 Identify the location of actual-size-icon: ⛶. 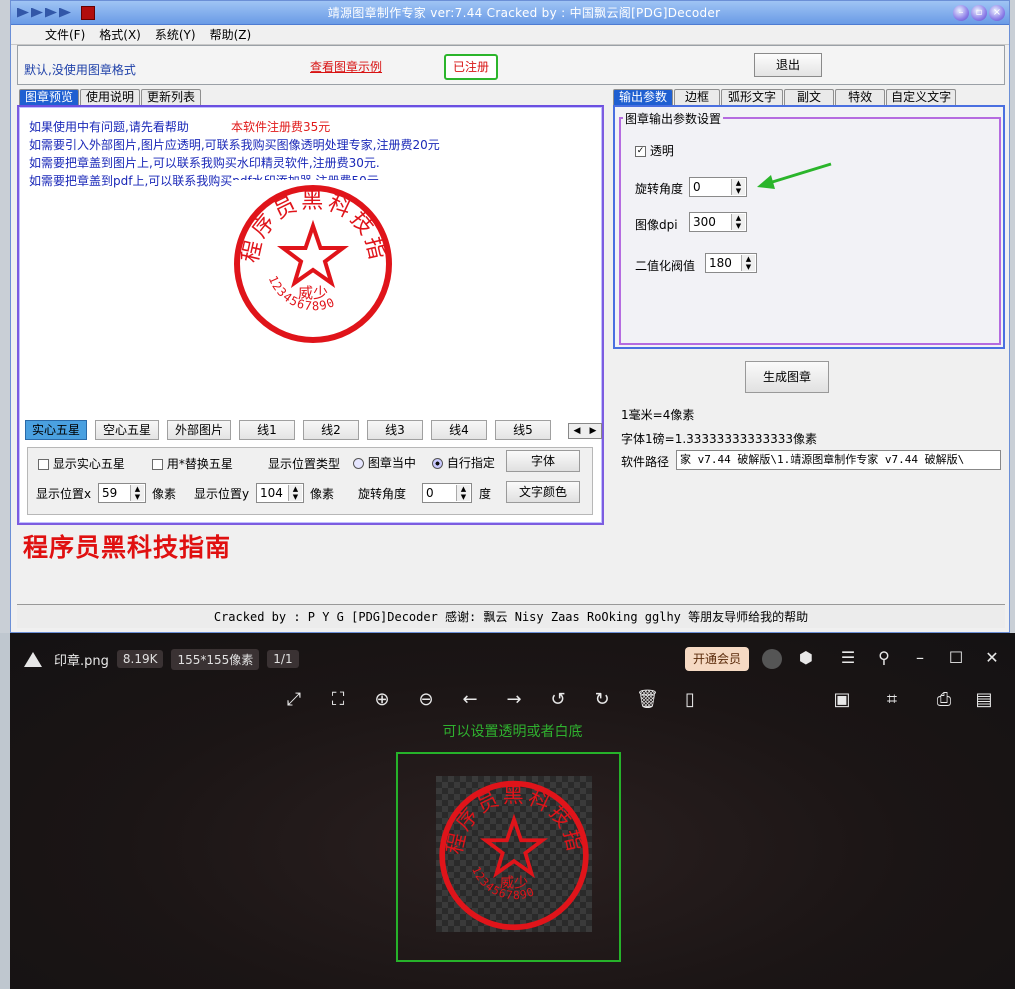
(338, 701).